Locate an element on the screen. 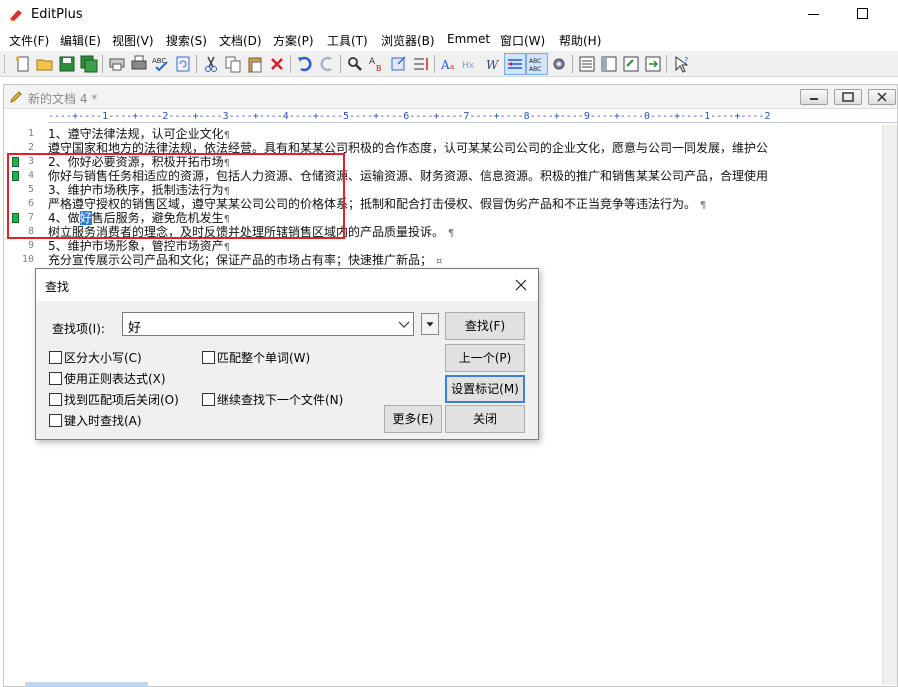 This screenshot has width=898, height=687. print-preview-icon is located at coordinates (117, 64).